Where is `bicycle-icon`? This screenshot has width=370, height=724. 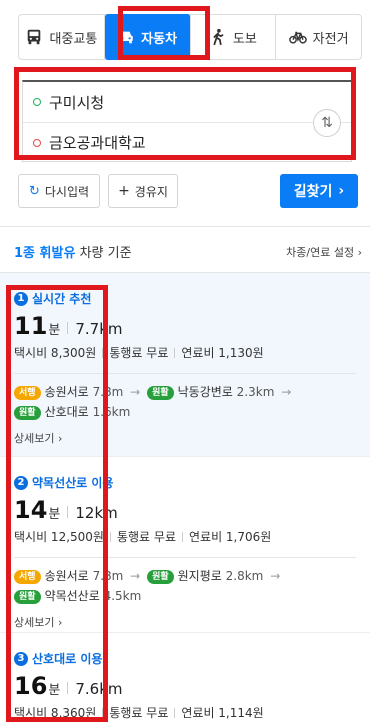
bicycle-icon is located at coordinates (297, 37).